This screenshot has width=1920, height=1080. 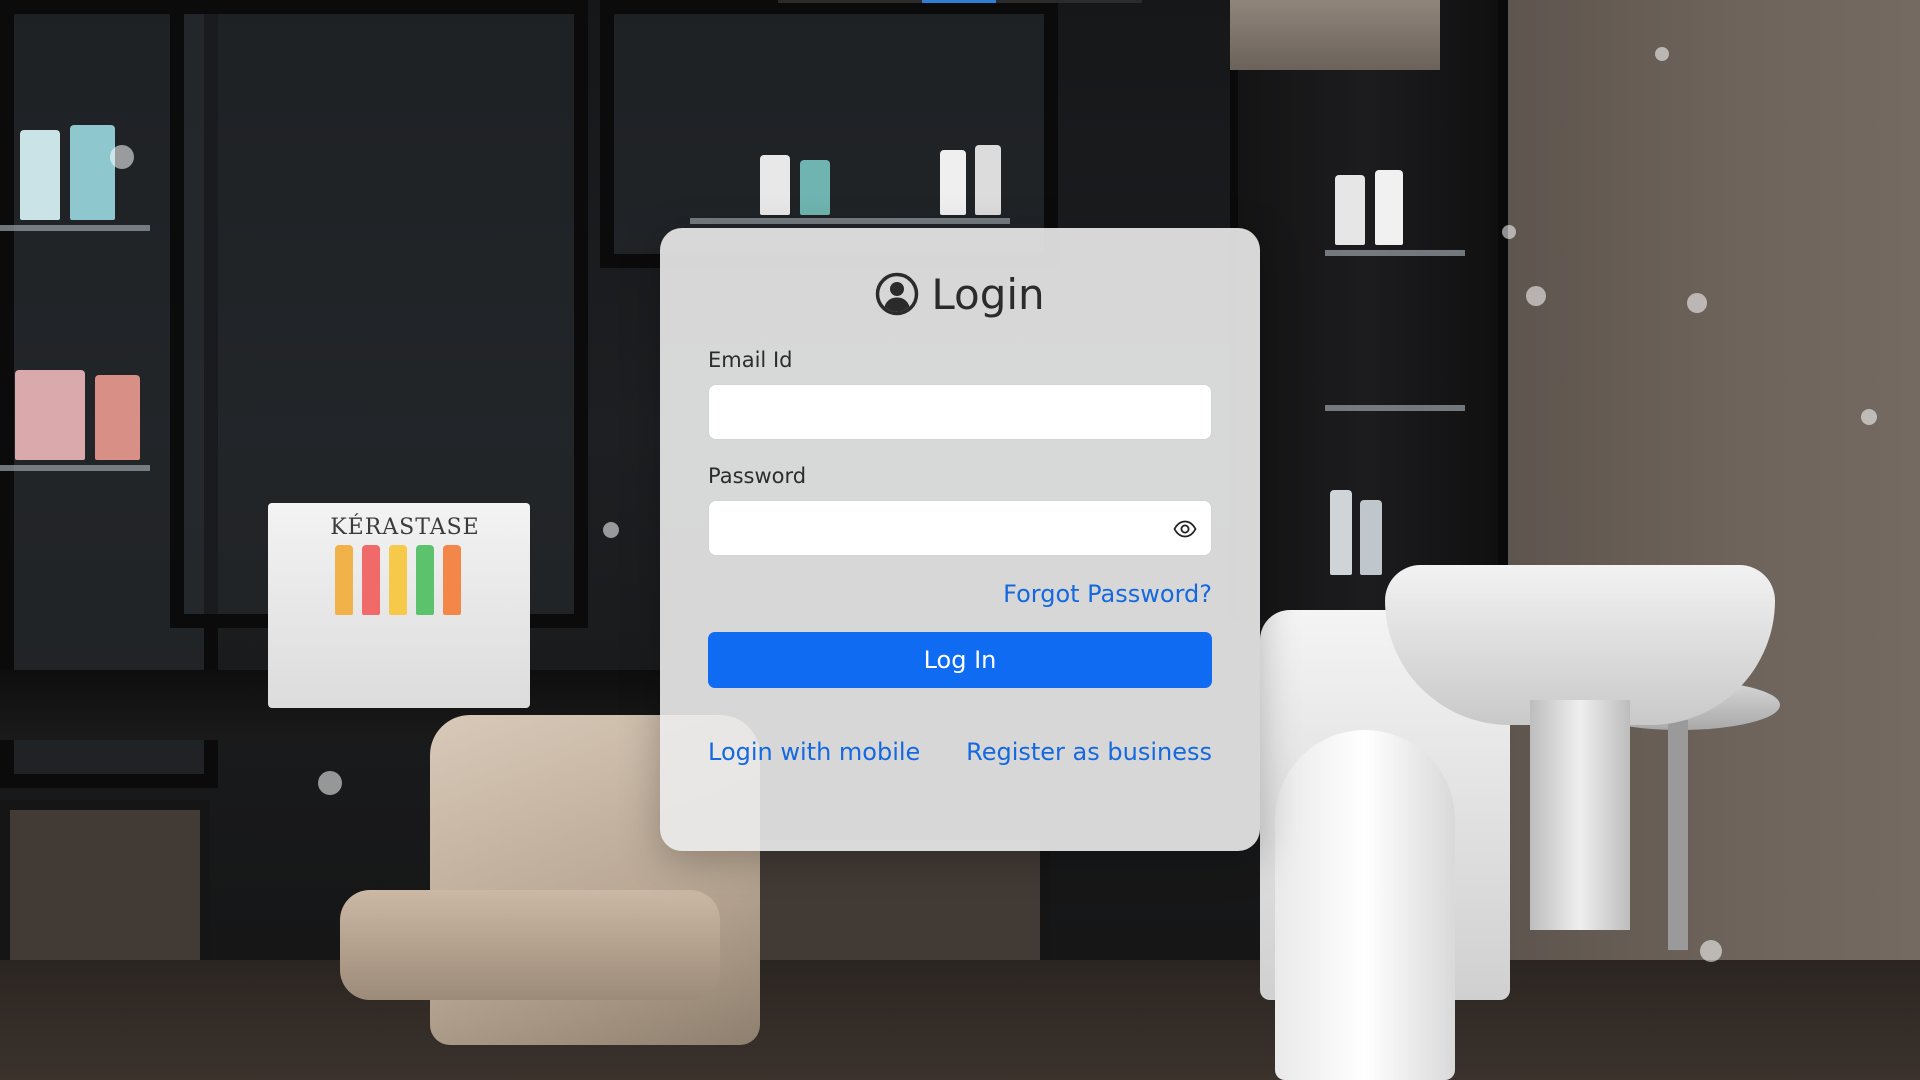 I want to click on bg-hair-dryer-stand, so click(x=1365, y=905).